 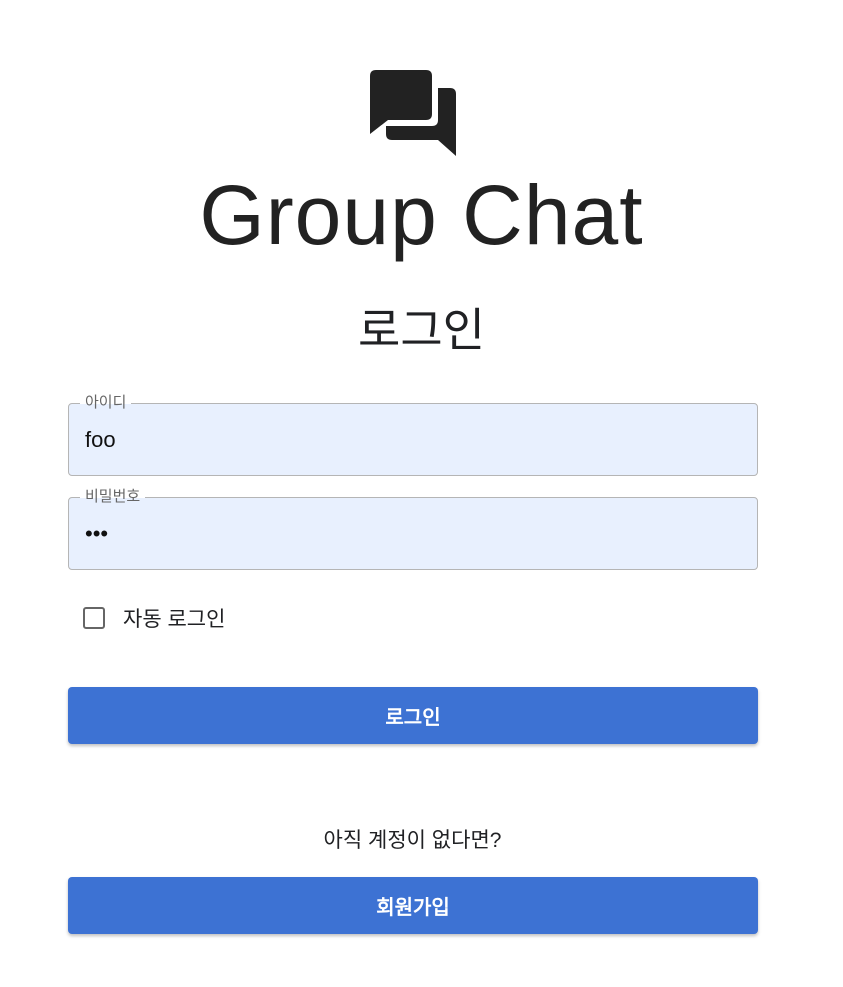 What do you see at coordinates (410, 440) in the screenshot?
I see `username-input` at bounding box center [410, 440].